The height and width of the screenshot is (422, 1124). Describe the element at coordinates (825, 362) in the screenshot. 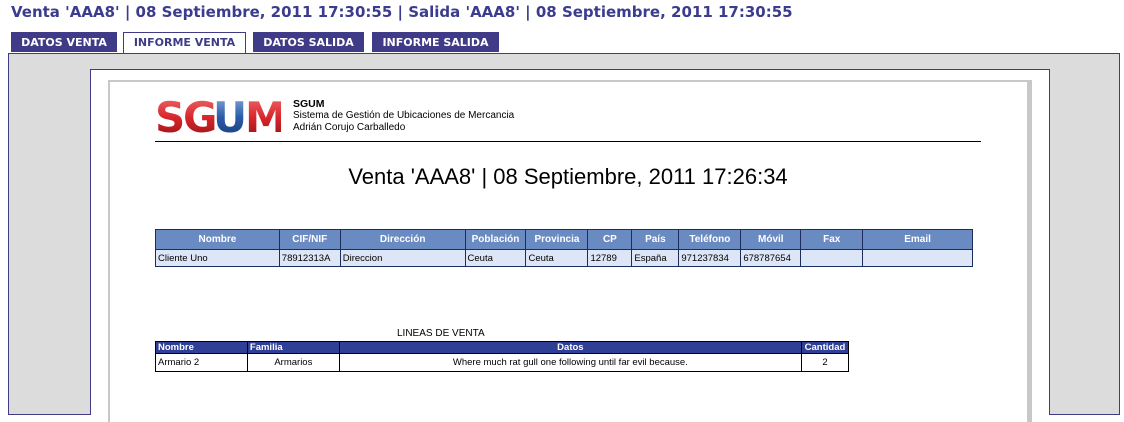

I see `line-quantity-cell: 2` at that location.